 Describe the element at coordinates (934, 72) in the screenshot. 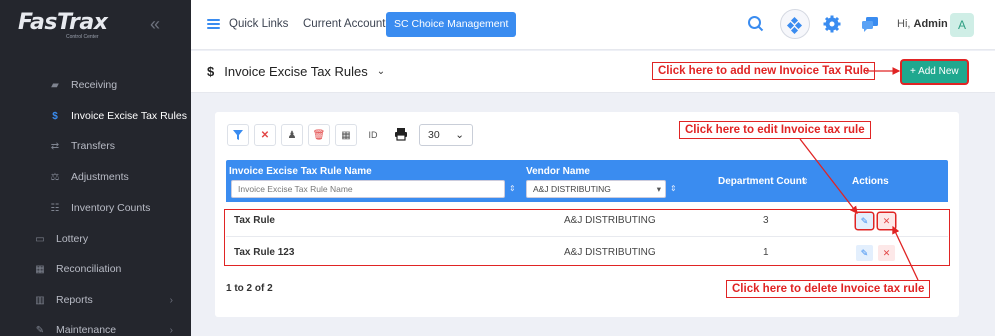

I see `add-new-button: + Add New` at that location.